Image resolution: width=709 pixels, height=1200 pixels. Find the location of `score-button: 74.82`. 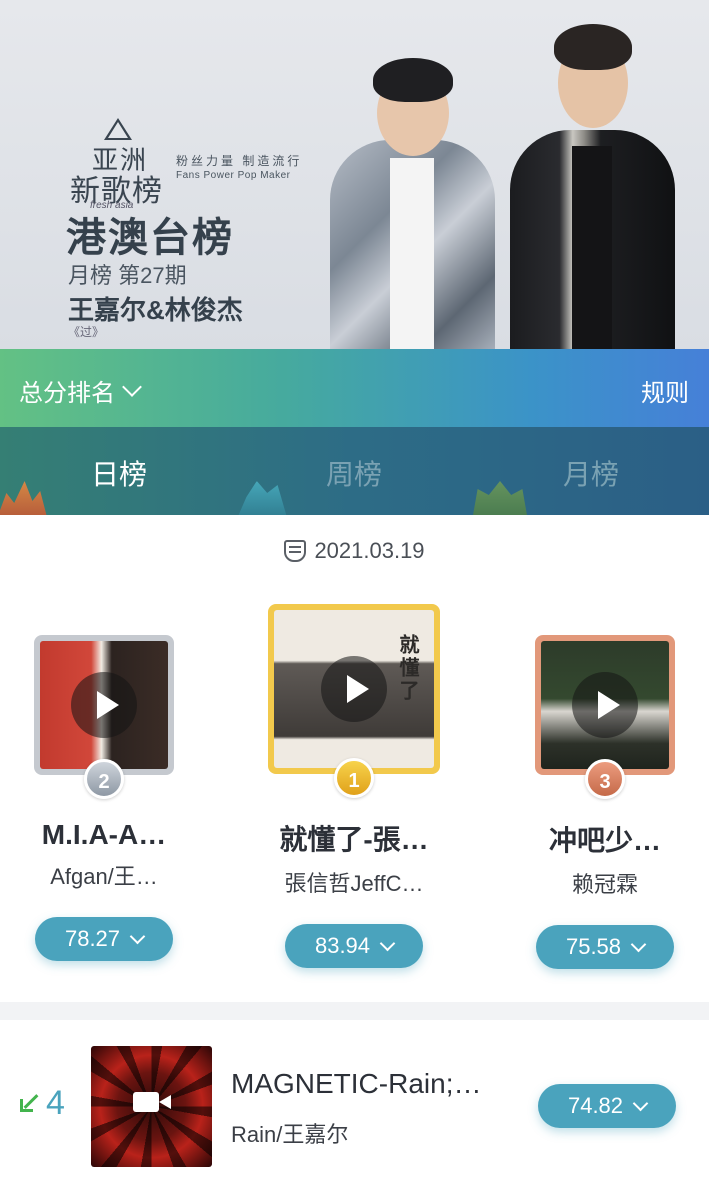

score-button: 74.82 is located at coordinates (607, 1106).